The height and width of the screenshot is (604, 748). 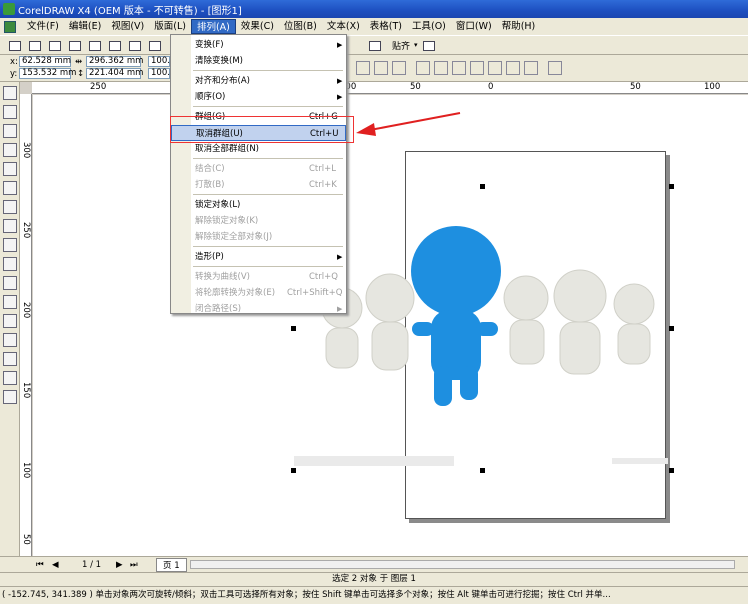 I want to click on width-field: 296.362 mm, so click(x=114, y=61).